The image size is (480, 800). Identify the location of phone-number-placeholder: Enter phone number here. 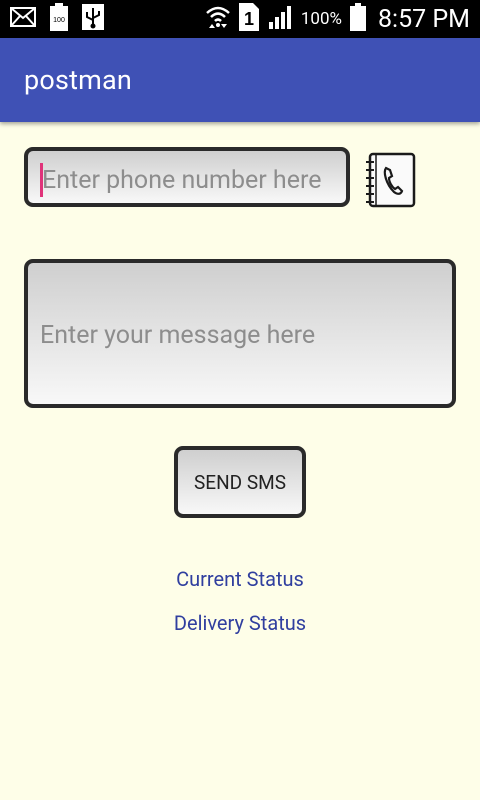
(182, 180).